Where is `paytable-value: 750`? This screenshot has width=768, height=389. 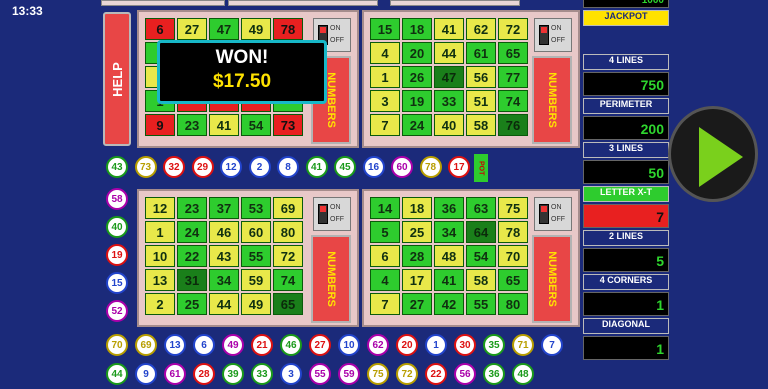
paytable-value: 750 is located at coordinates (626, 84).